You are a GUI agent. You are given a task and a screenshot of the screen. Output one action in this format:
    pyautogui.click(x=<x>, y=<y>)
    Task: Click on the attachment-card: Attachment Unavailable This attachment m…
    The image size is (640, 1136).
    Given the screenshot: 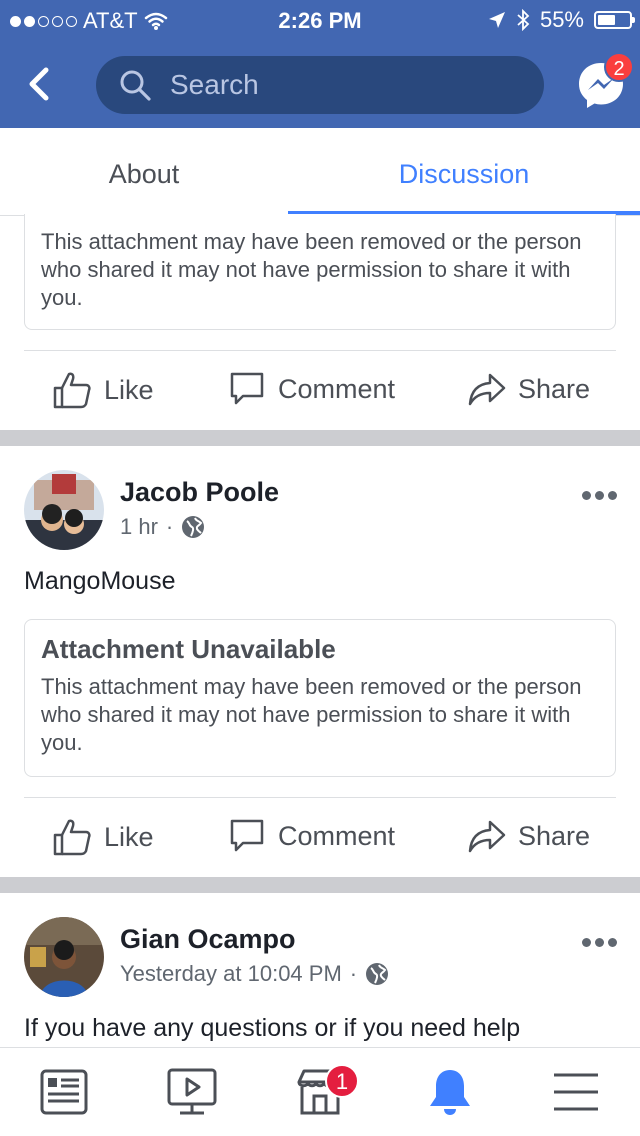 What is the action you would take?
    pyautogui.click(x=320, y=698)
    